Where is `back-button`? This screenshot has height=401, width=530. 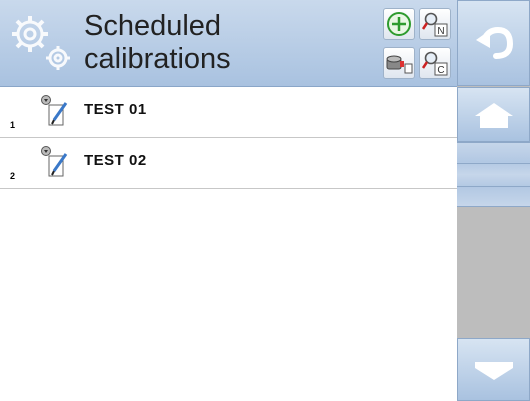 back-button is located at coordinates (493, 43).